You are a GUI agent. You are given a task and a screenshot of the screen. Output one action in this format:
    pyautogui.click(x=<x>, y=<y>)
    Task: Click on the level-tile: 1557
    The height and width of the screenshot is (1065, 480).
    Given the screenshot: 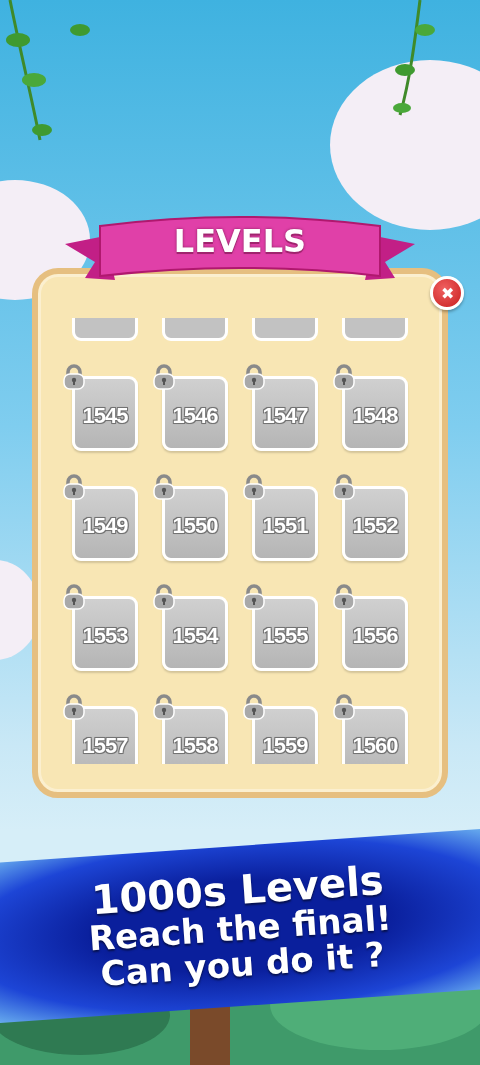 What is the action you would take?
    pyautogui.click(x=105, y=735)
    